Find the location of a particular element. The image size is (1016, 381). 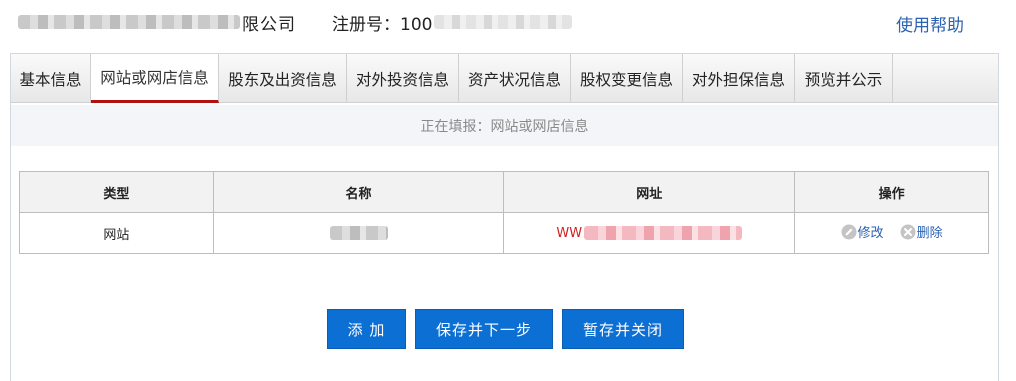

top-bar: 限公司 注册号：100 使用帮助 is located at coordinates (508, 22).